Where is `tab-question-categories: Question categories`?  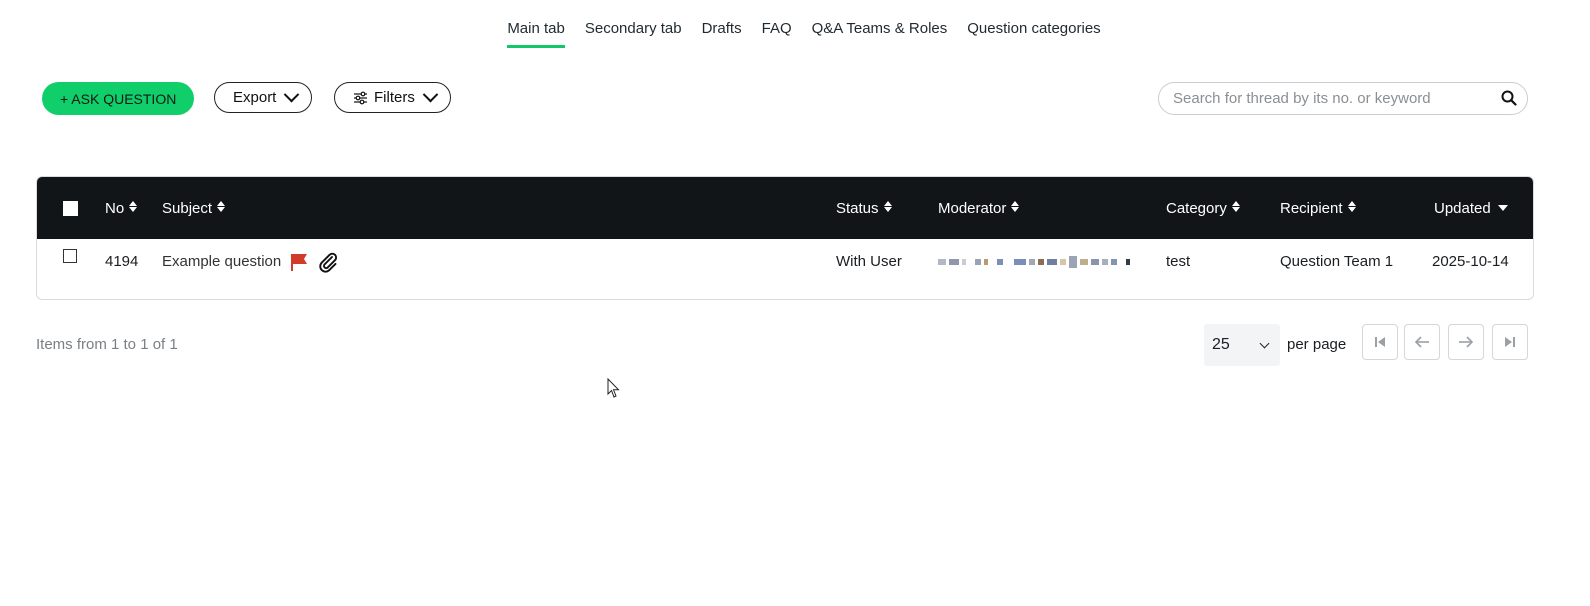 tab-question-categories: Question categories is located at coordinates (1033, 34).